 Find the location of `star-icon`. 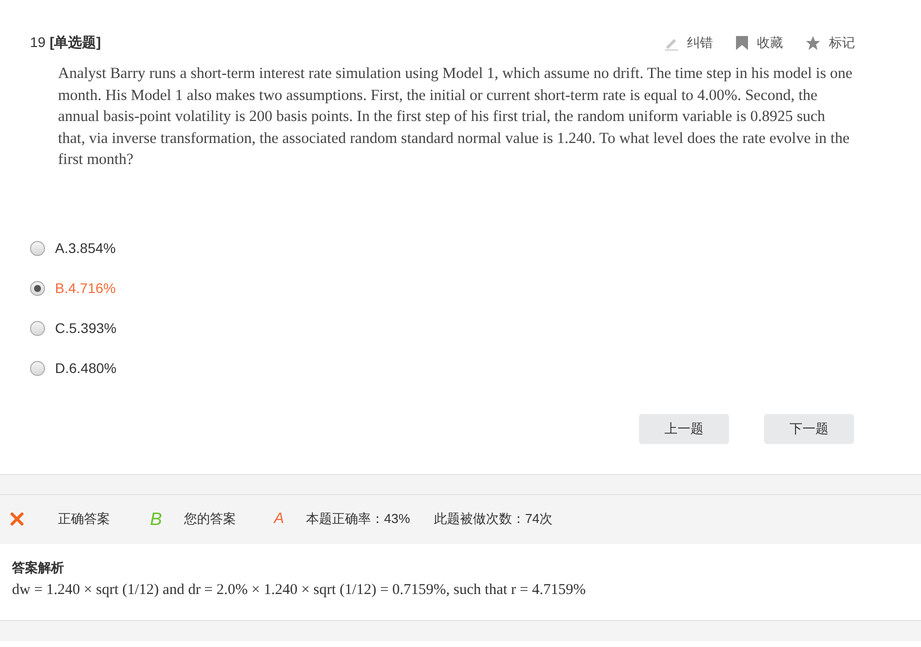

star-icon is located at coordinates (813, 42).